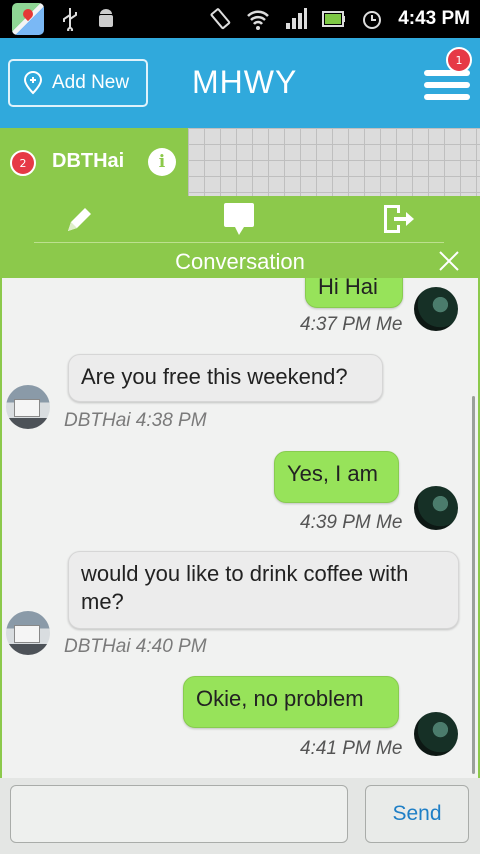 The image size is (480, 854). Describe the element at coordinates (28, 19) in the screenshot. I see `maps-icon` at that location.